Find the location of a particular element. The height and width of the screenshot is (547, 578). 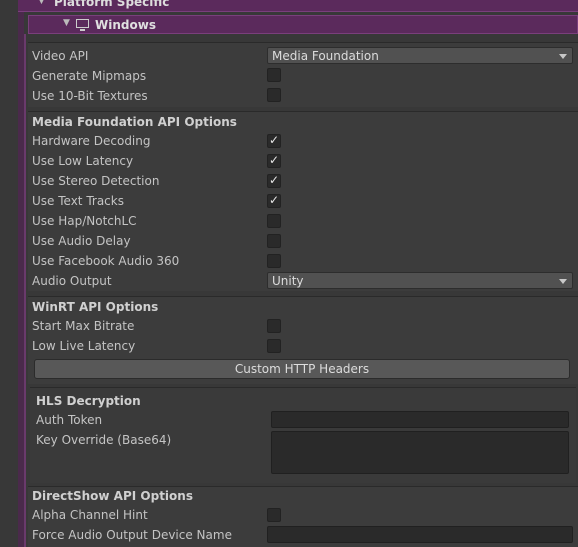

key-override-field is located at coordinates (420, 452).